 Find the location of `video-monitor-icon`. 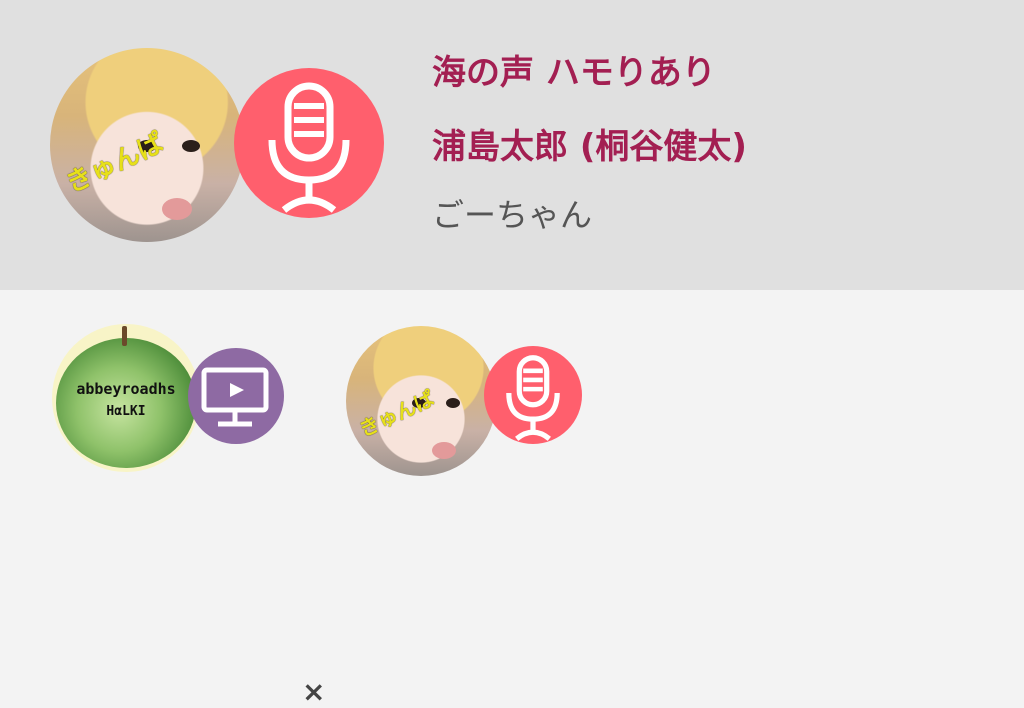

video-monitor-icon is located at coordinates (235, 397).